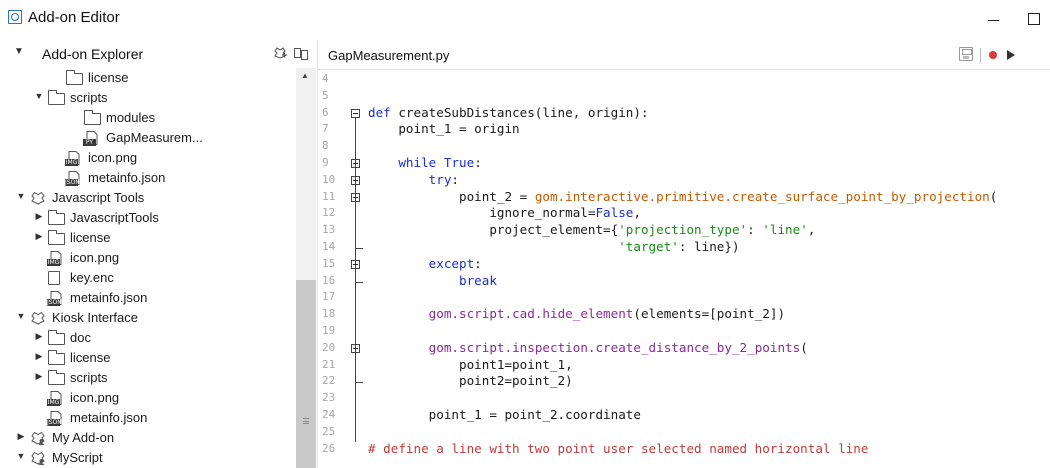 The height and width of the screenshot is (468, 1050). What do you see at coordinates (388, 55) in the screenshot?
I see `tab-gapmeasurement: GapMeasurement.py` at bounding box center [388, 55].